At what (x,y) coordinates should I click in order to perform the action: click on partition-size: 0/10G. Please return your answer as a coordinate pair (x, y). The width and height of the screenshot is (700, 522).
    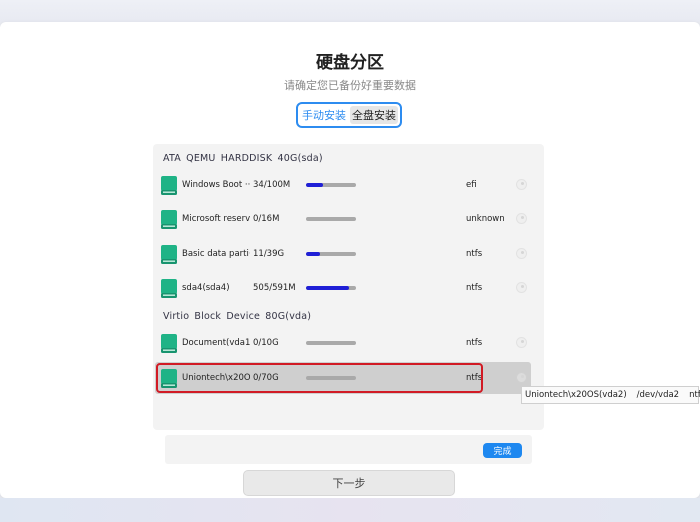
    Looking at the image, I should click on (266, 343).